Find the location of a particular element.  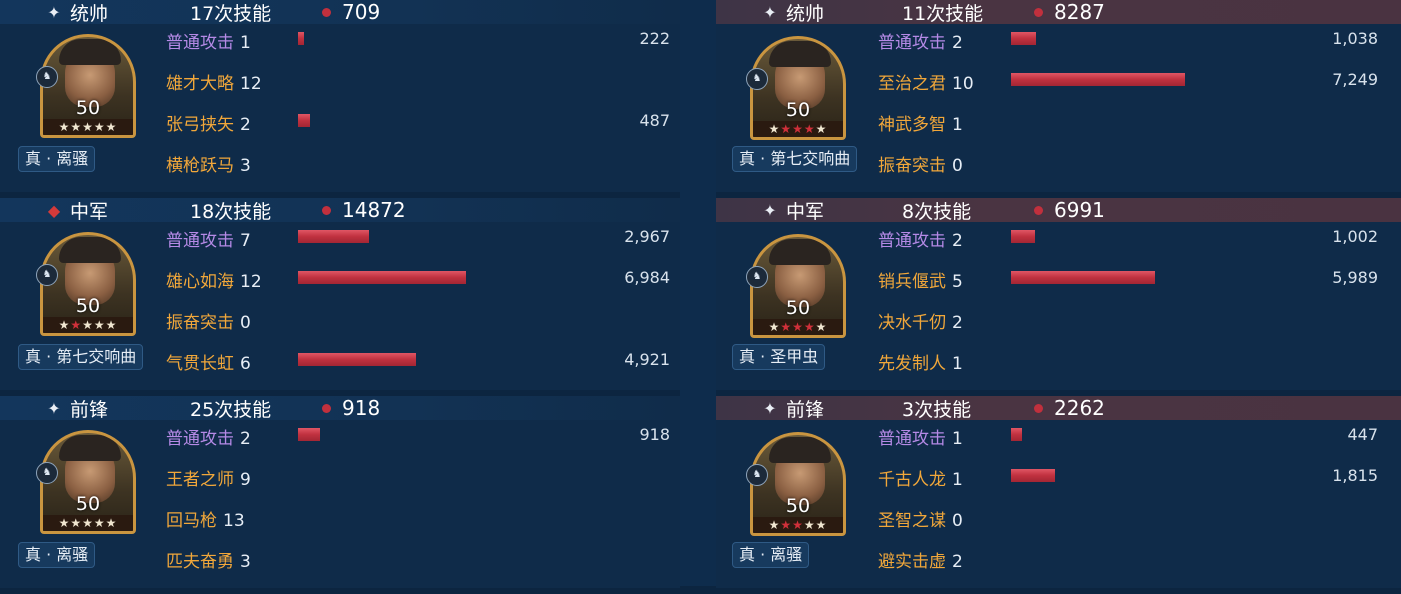

skill-name: 王者之师 9 is located at coordinates (208, 477).